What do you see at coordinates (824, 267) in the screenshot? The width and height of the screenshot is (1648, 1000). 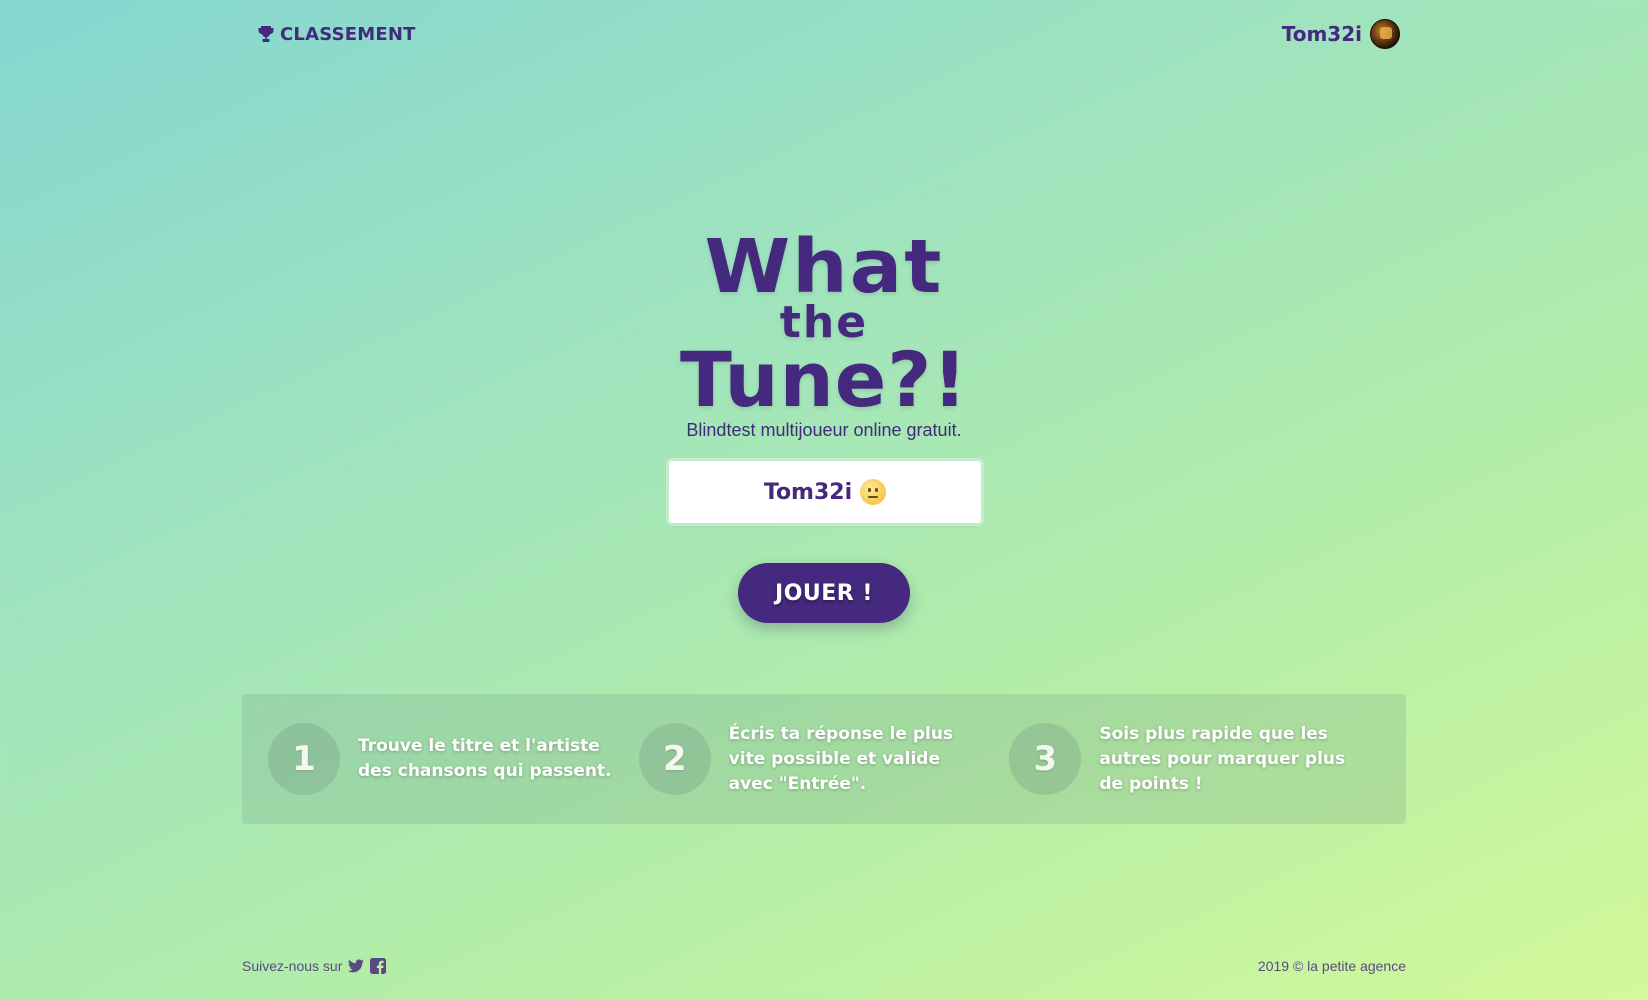 I see `logo-line-1: What` at bounding box center [824, 267].